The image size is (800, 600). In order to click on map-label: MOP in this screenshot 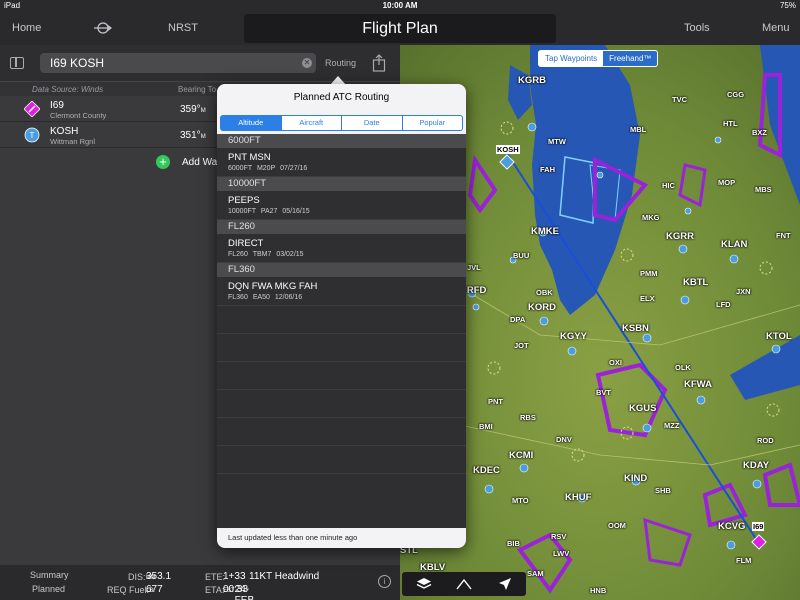, I will do `click(726, 182)`.